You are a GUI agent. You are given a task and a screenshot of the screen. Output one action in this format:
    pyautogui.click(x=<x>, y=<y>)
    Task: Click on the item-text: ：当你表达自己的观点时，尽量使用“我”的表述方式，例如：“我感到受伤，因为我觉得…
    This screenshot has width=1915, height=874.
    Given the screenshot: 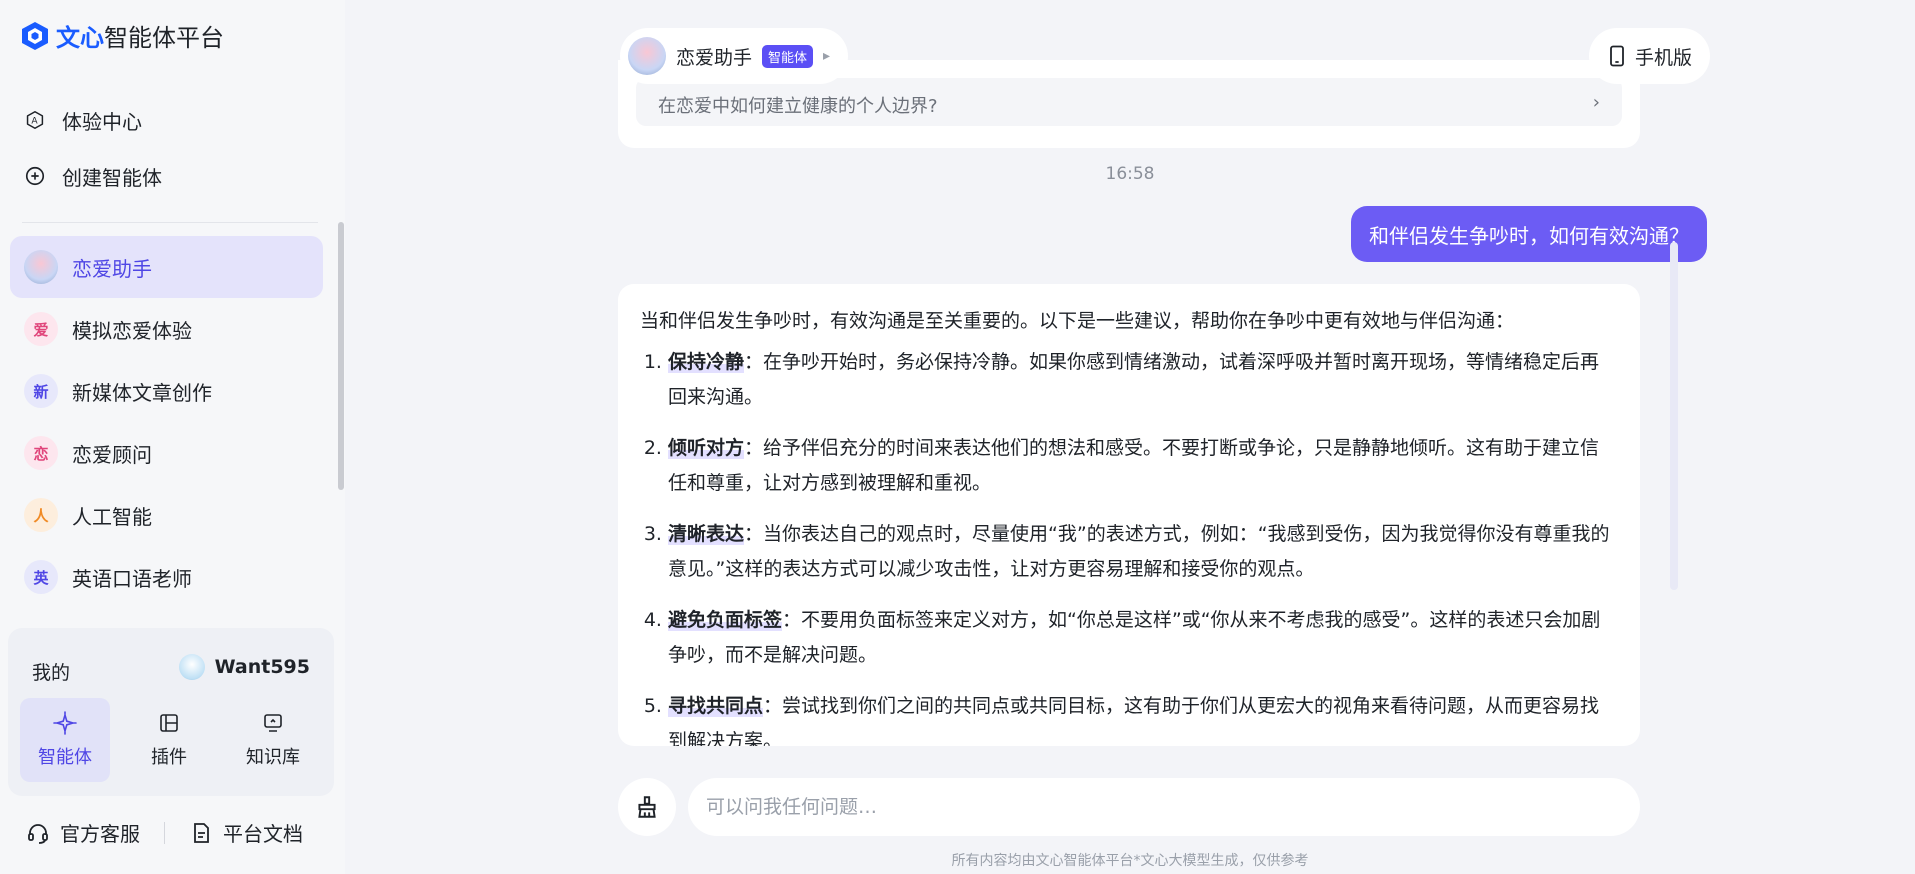 What is the action you would take?
    pyautogui.click(x=1139, y=551)
    